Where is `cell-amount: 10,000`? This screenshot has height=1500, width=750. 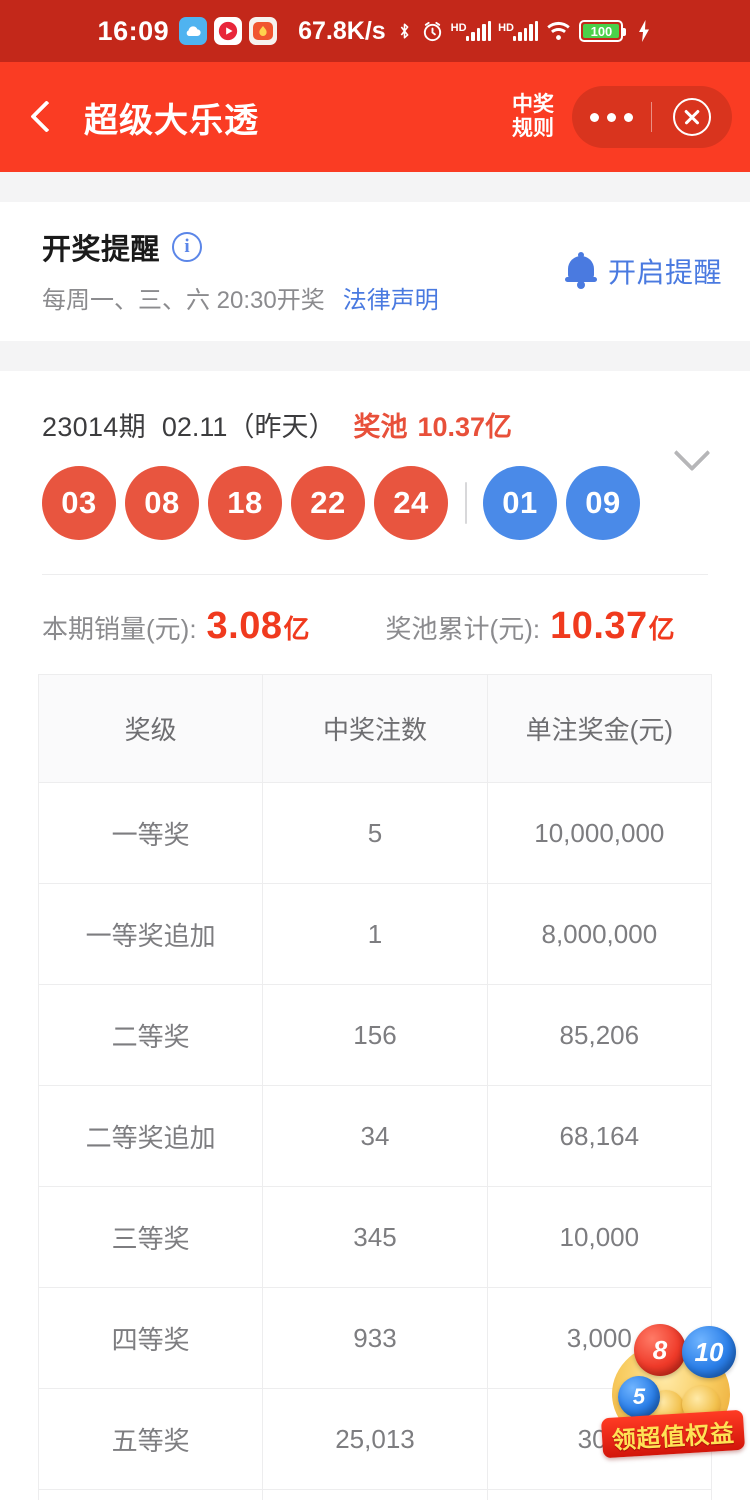 cell-amount: 10,000 is located at coordinates (599, 1237).